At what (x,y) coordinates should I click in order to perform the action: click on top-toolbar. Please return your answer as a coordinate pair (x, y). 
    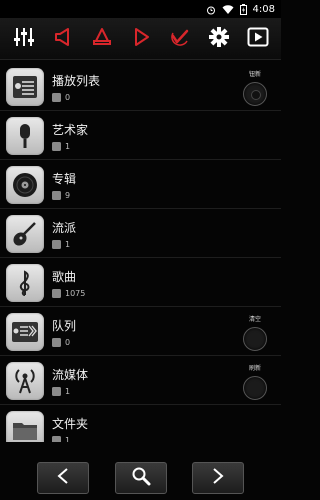
    Looking at the image, I should click on (140, 39).